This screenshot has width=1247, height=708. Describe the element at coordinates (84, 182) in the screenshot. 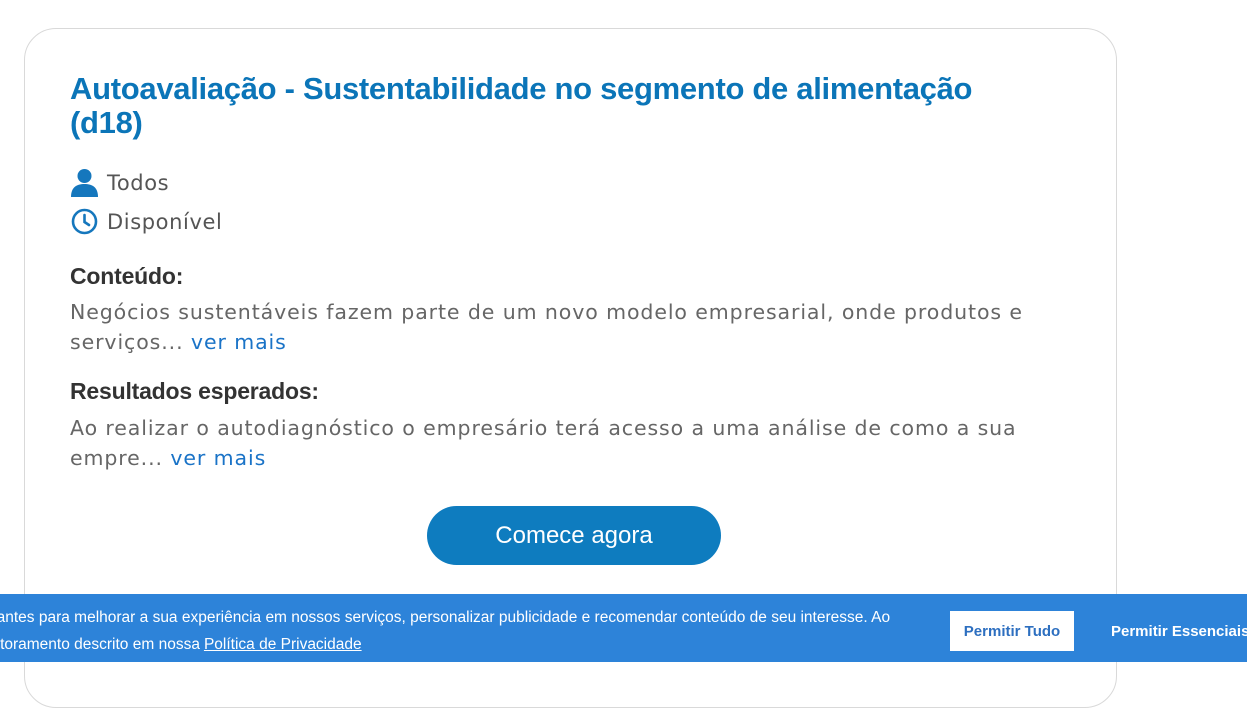

I see `user-icon` at that location.